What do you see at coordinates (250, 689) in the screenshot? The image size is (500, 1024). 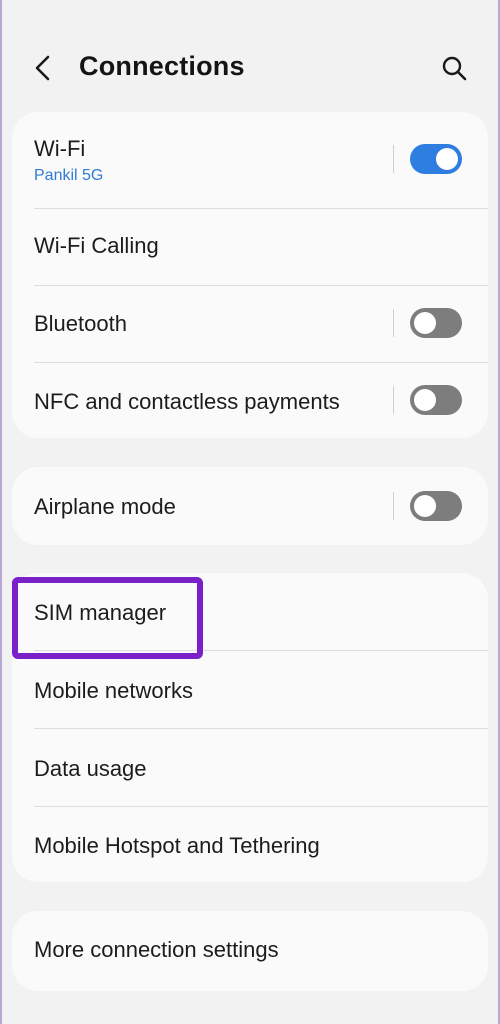 I see `mobile-networks-row: Mobile networks` at bounding box center [250, 689].